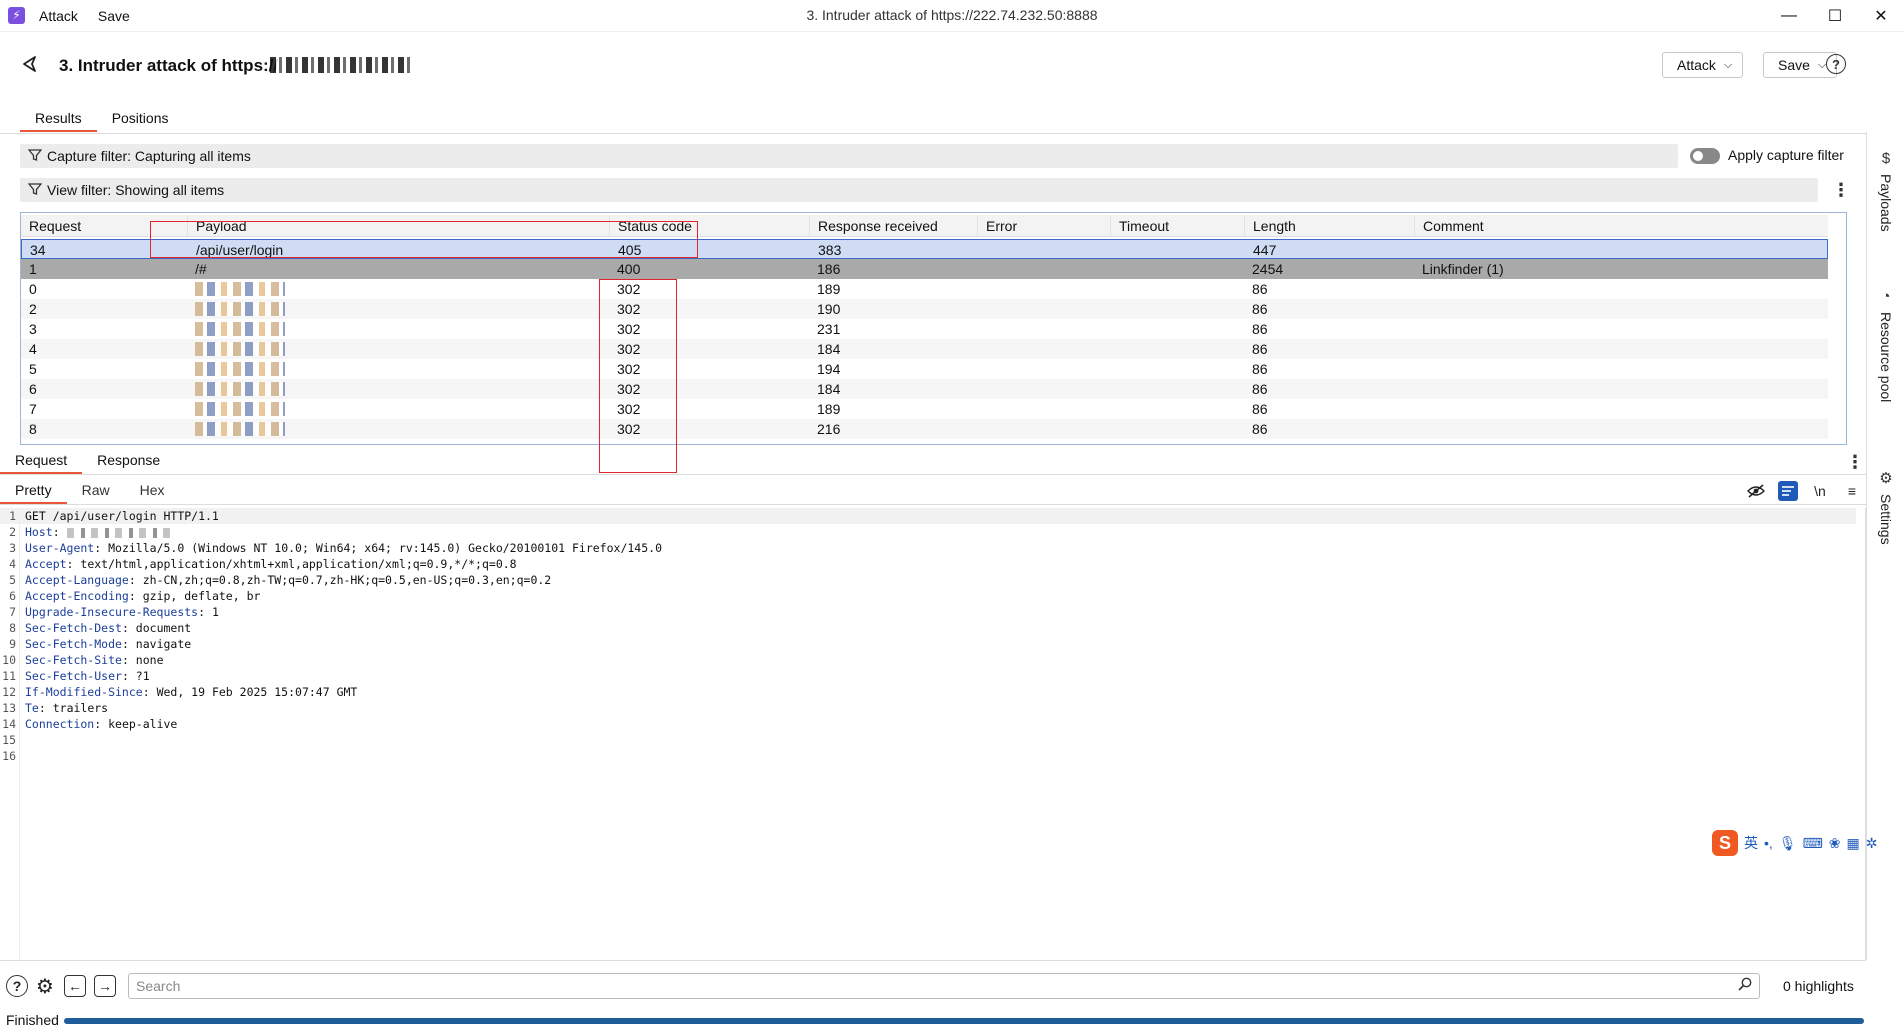 The width and height of the screenshot is (1904, 1032). I want to click on view-filter-label: View filter: Showing all items, so click(136, 190).